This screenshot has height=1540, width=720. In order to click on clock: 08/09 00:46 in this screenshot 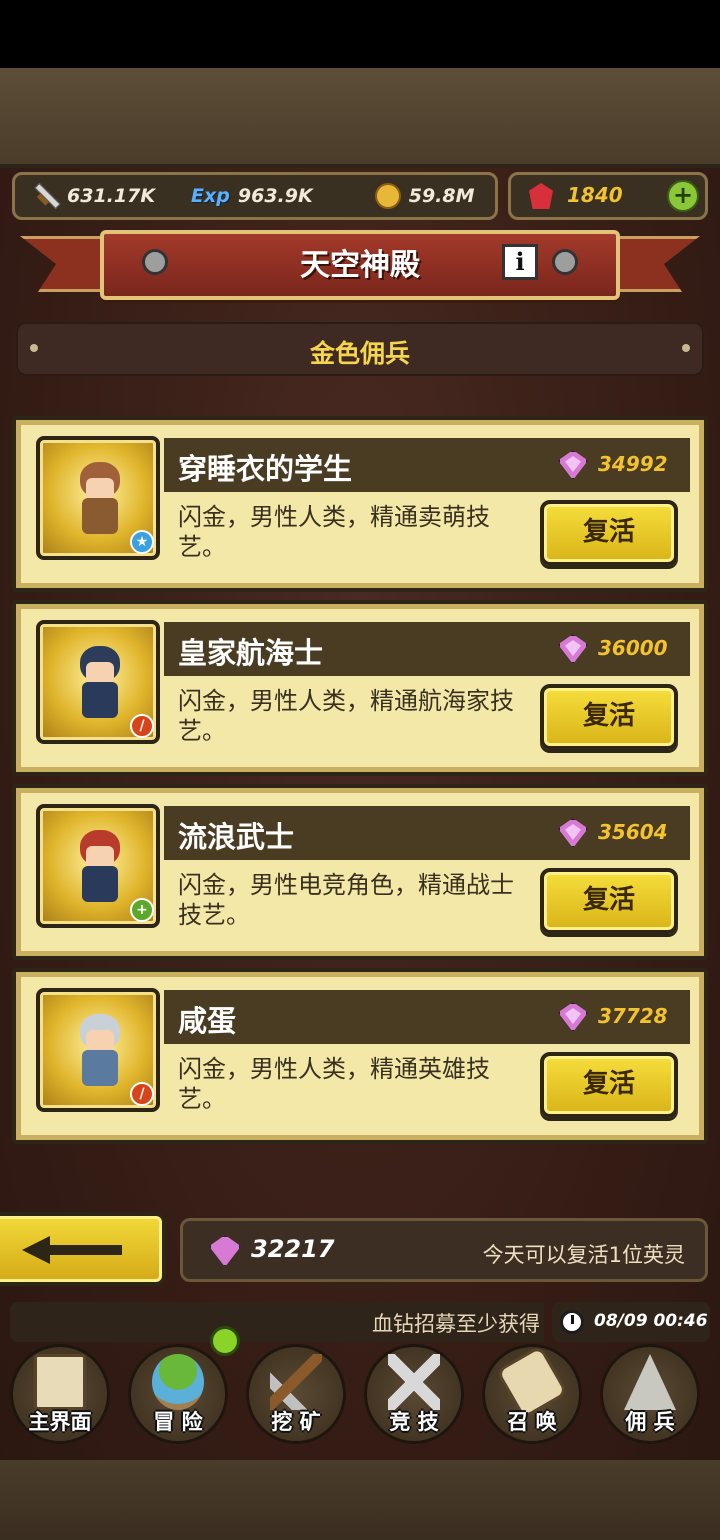, I will do `click(631, 1322)`.